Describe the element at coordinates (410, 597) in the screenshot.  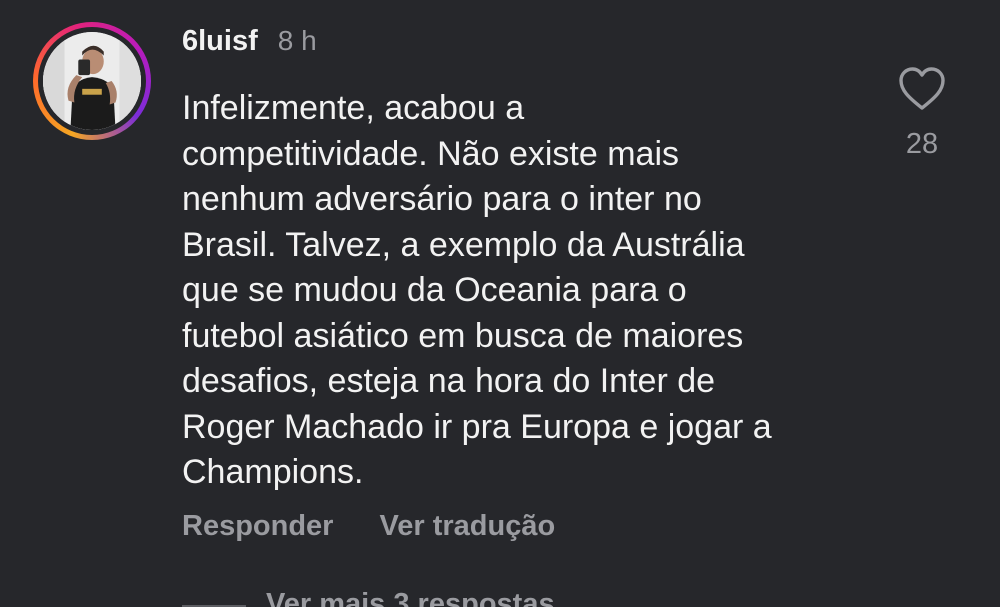
I see `view-more-replies-button: Ver mais 3 respostas` at that location.